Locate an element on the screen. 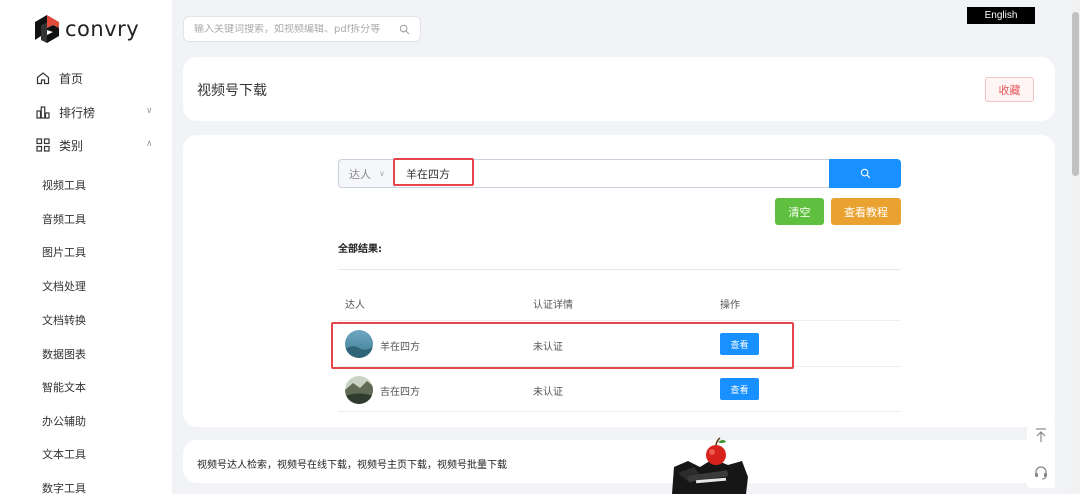 The height and width of the screenshot is (494, 1080). sidebar-subitem-data-charts: 数据图表 is located at coordinates (64, 355).